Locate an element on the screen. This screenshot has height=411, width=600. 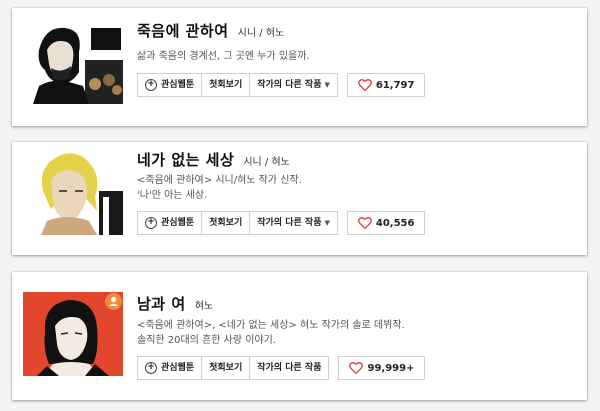
user-badge-icon is located at coordinates (113, 301).